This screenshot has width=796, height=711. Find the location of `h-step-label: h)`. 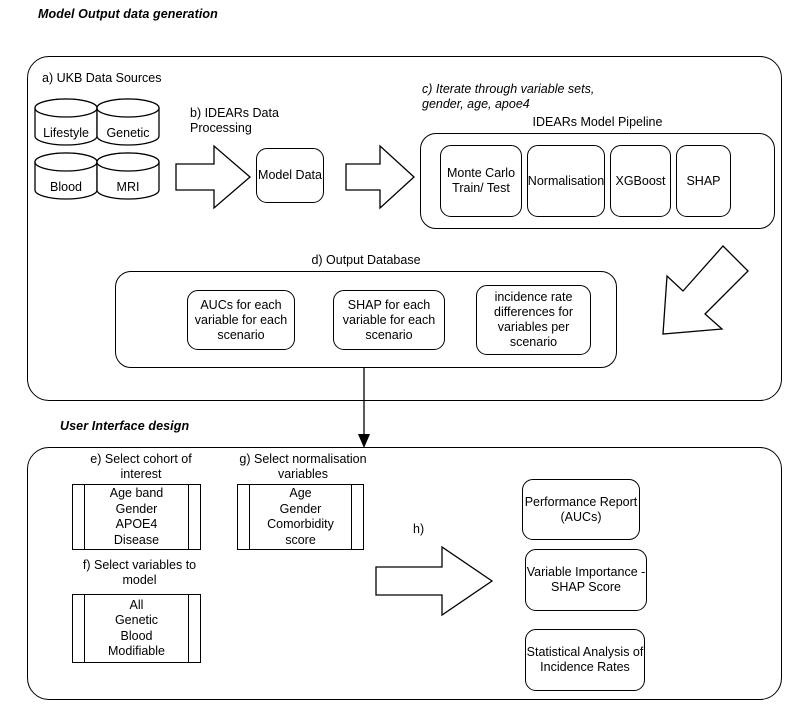

h-step-label: h) is located at coordinates (419, 529).